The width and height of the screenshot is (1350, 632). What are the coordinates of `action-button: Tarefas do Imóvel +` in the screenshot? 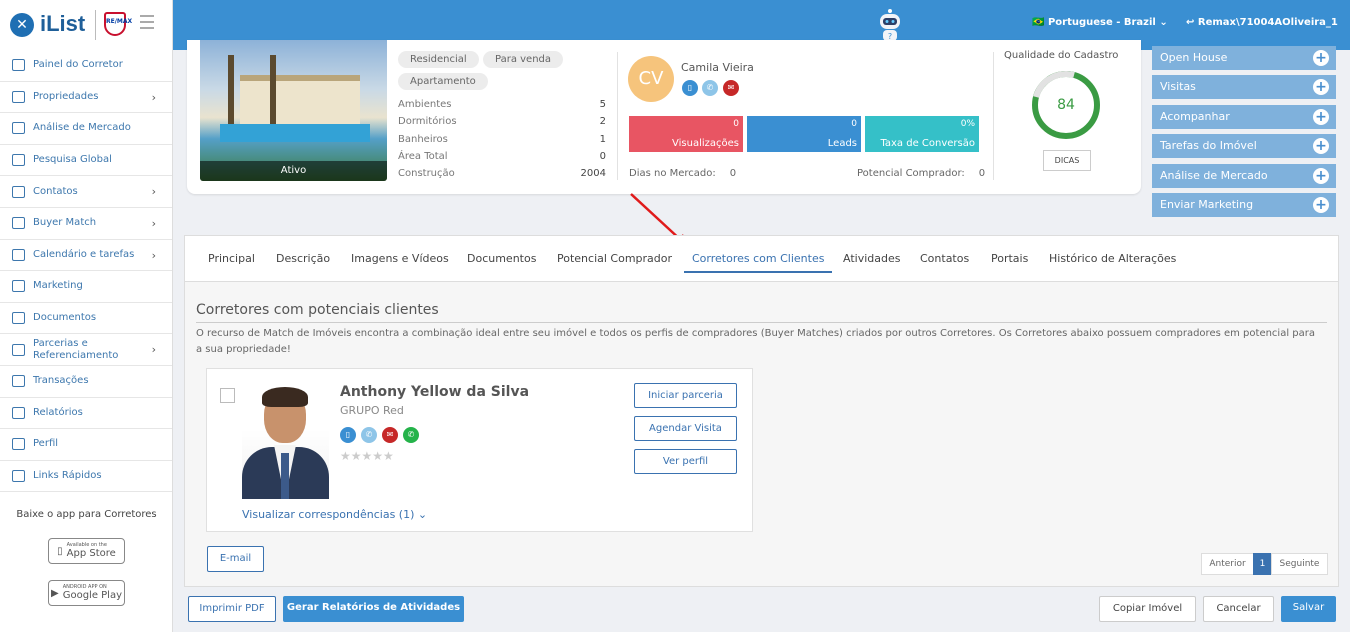 It's located at (1244, 146).